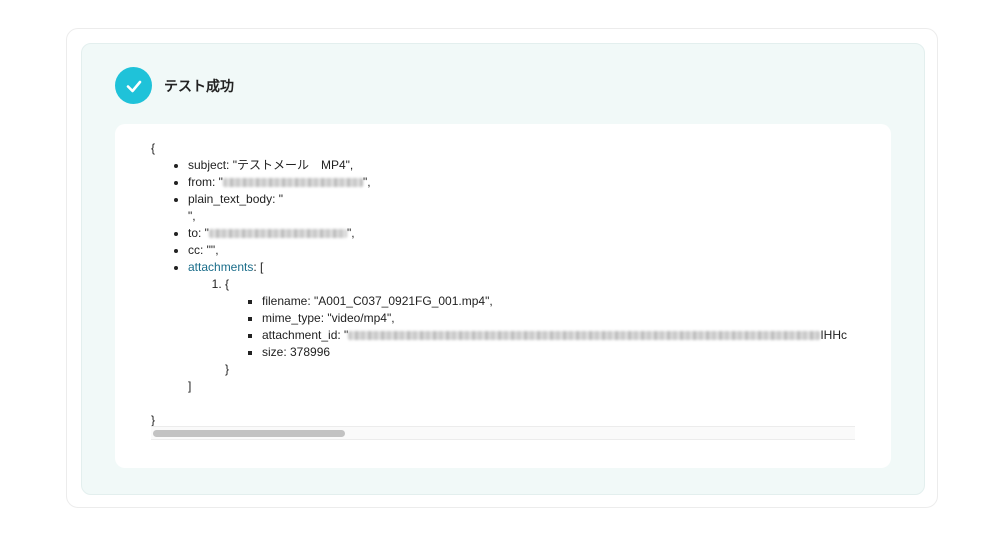  Describe the element at coordinates (205, 182) in the screenshot. I see `from-prefix: from: "` at that location.